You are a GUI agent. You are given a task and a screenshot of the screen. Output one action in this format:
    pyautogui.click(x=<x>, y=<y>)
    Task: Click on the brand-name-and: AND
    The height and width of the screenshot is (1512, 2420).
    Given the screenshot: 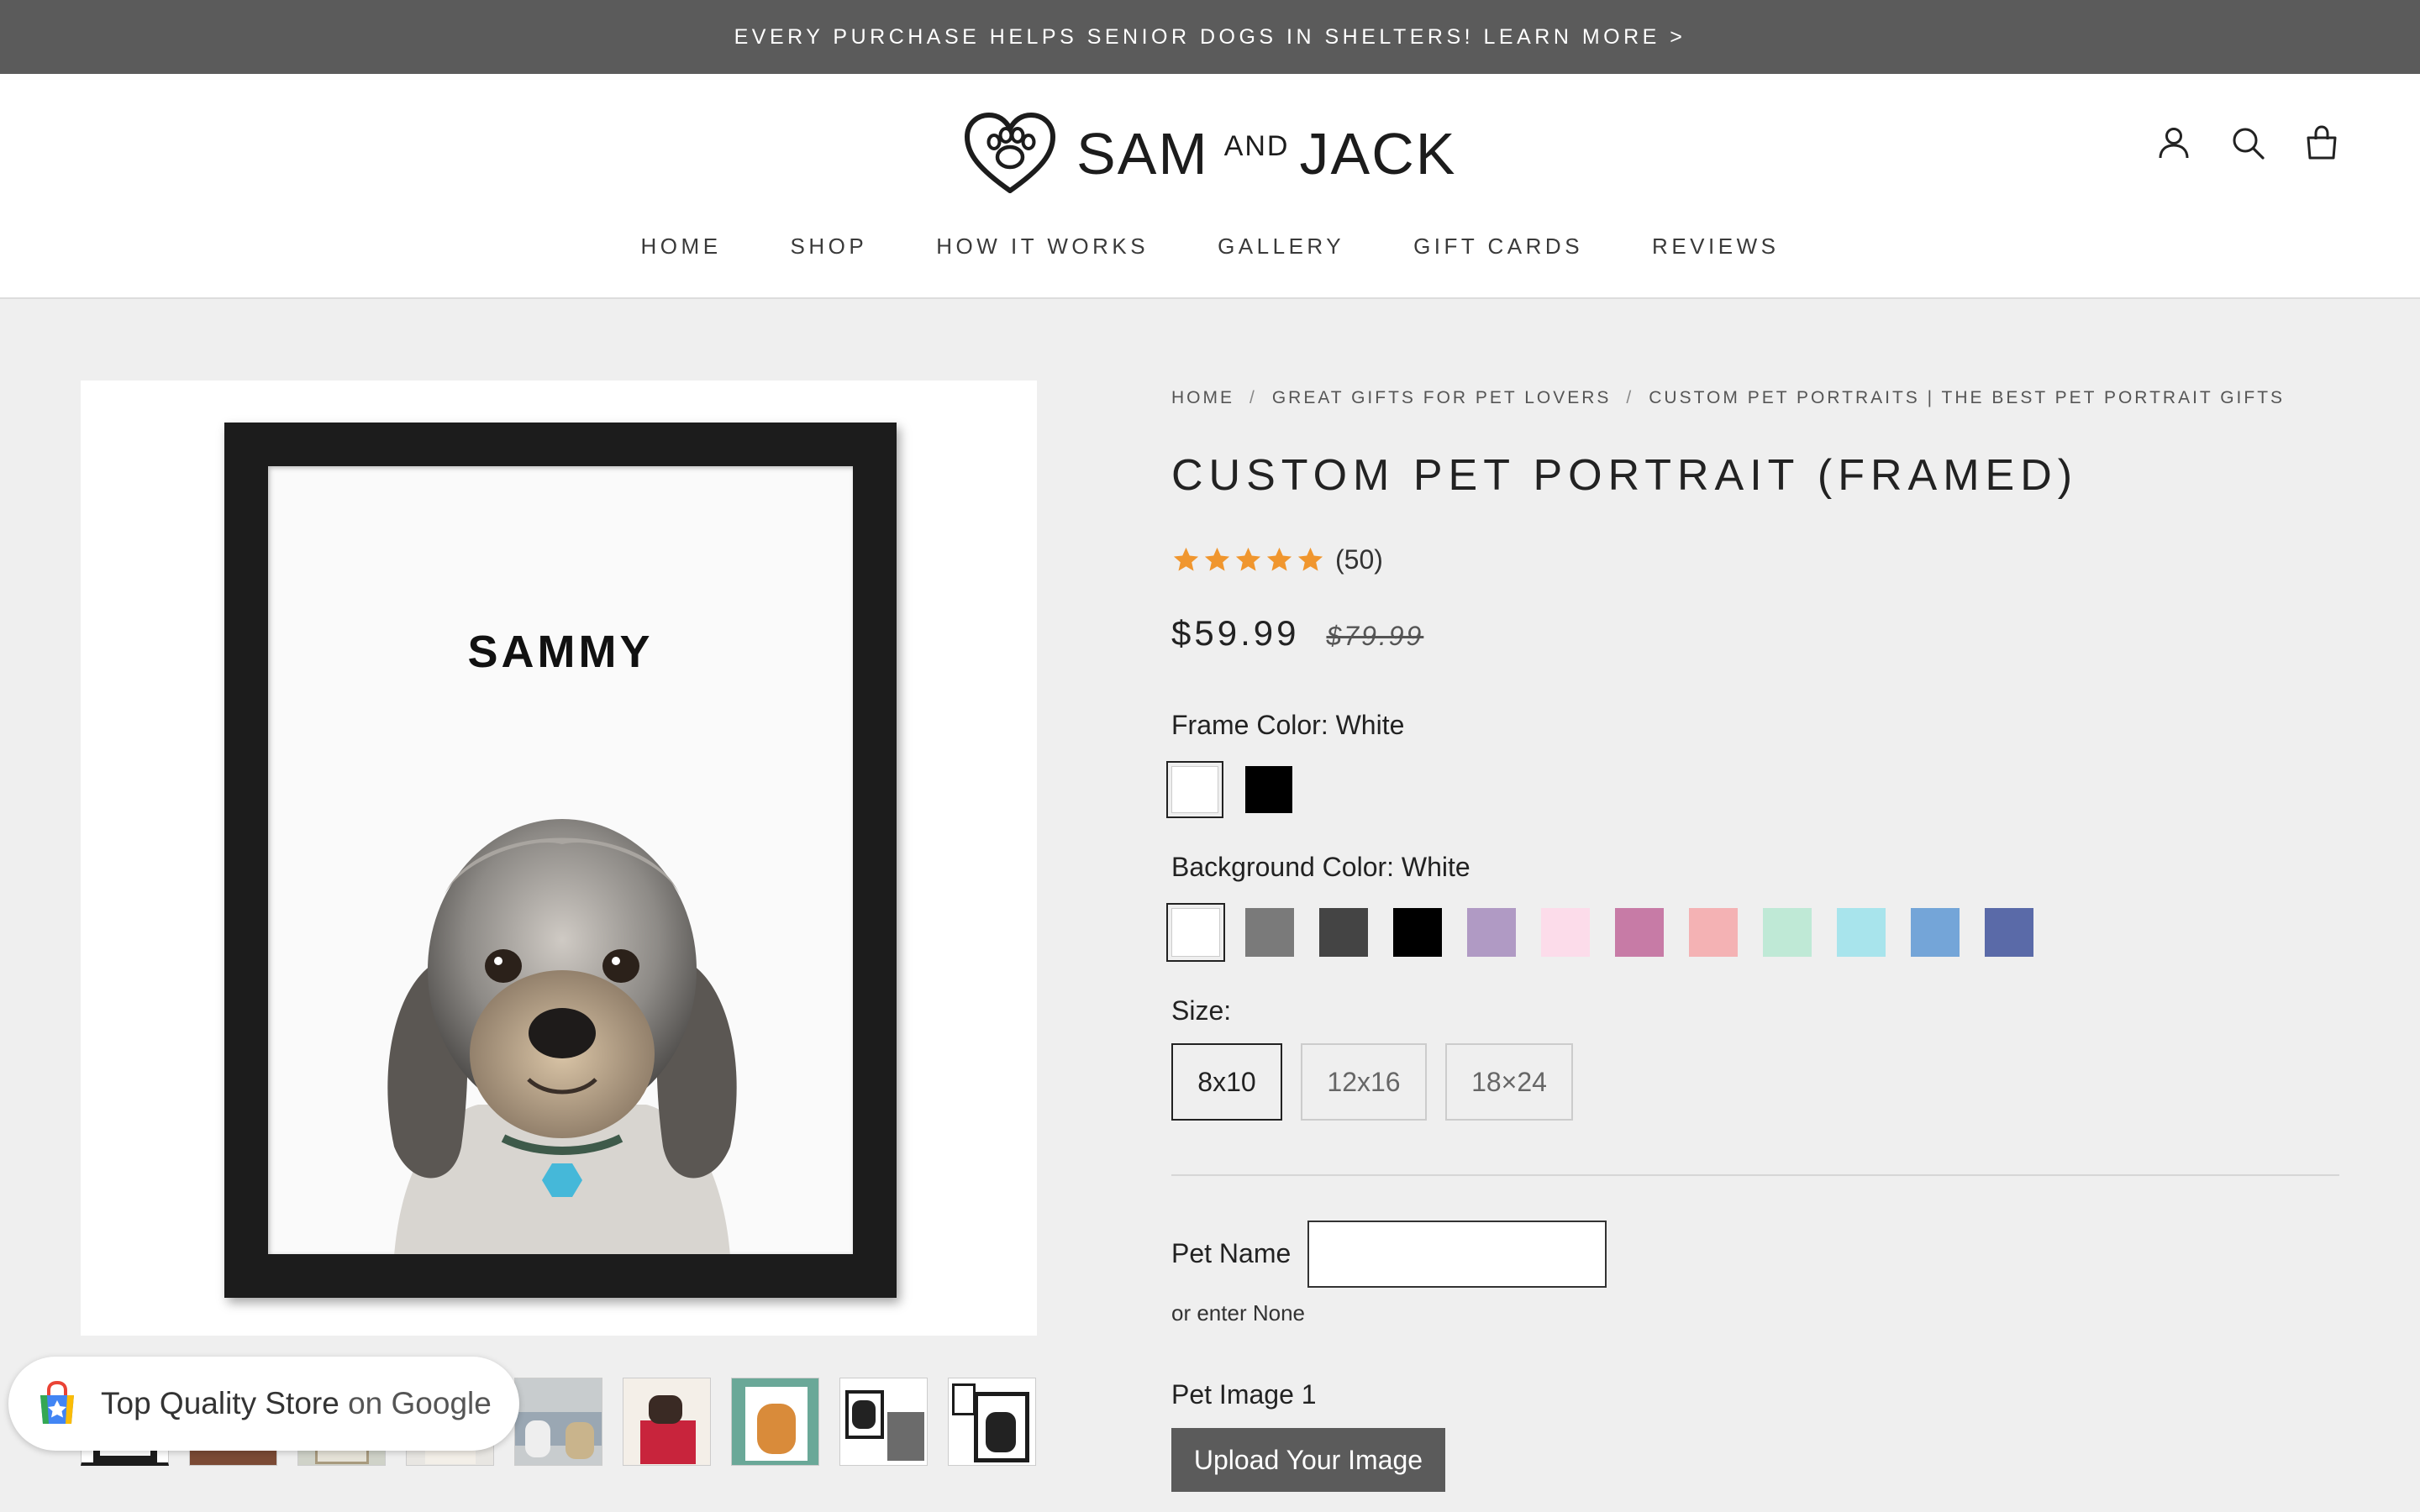 What is the action you would take?
    pyautogui.click(x=1256, y=146)
    